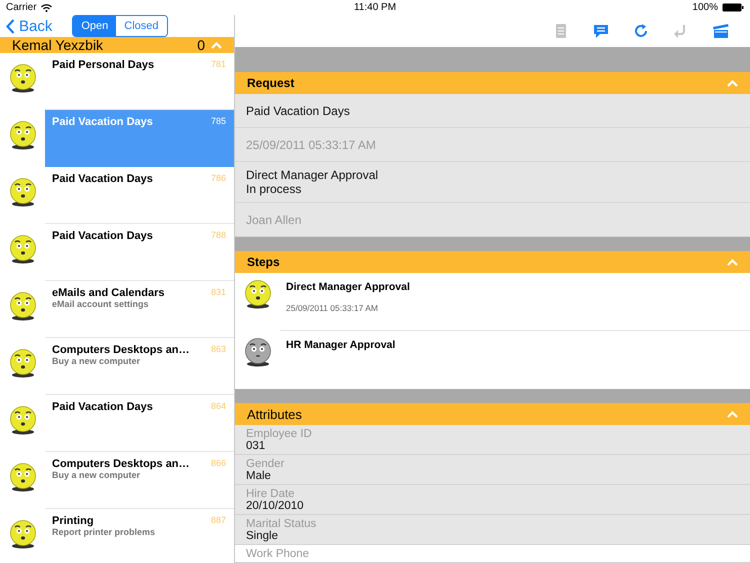 Image resolution: width=750 pixels, height=563 pixels. I want to click on attribute-label: Gender, so click(266, 464).